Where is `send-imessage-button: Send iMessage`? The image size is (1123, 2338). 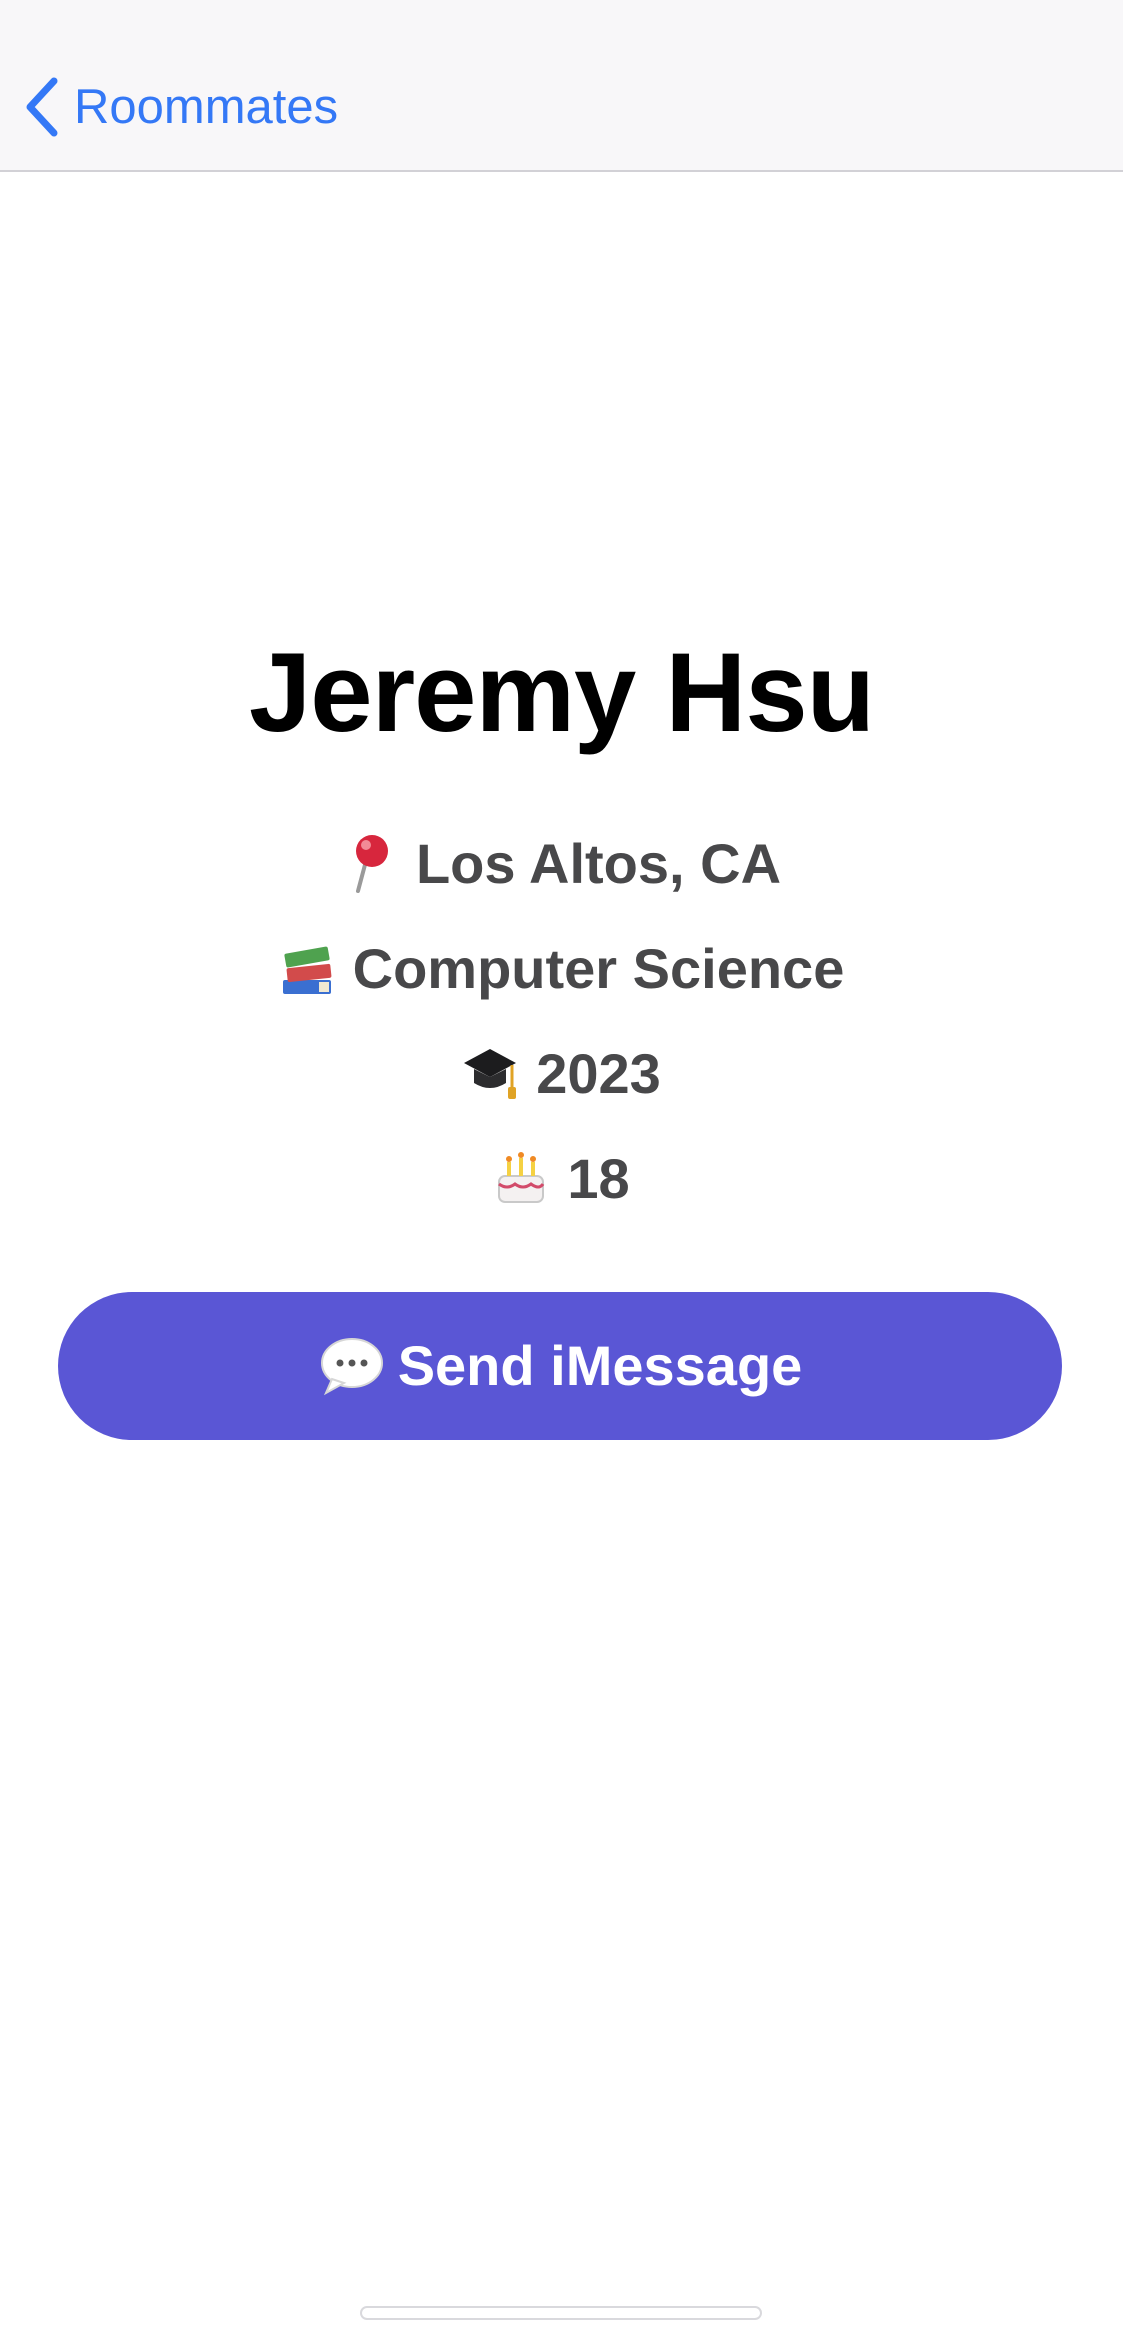
send-imessage-button: Send iMessage is located at coordinates (560, 1366).